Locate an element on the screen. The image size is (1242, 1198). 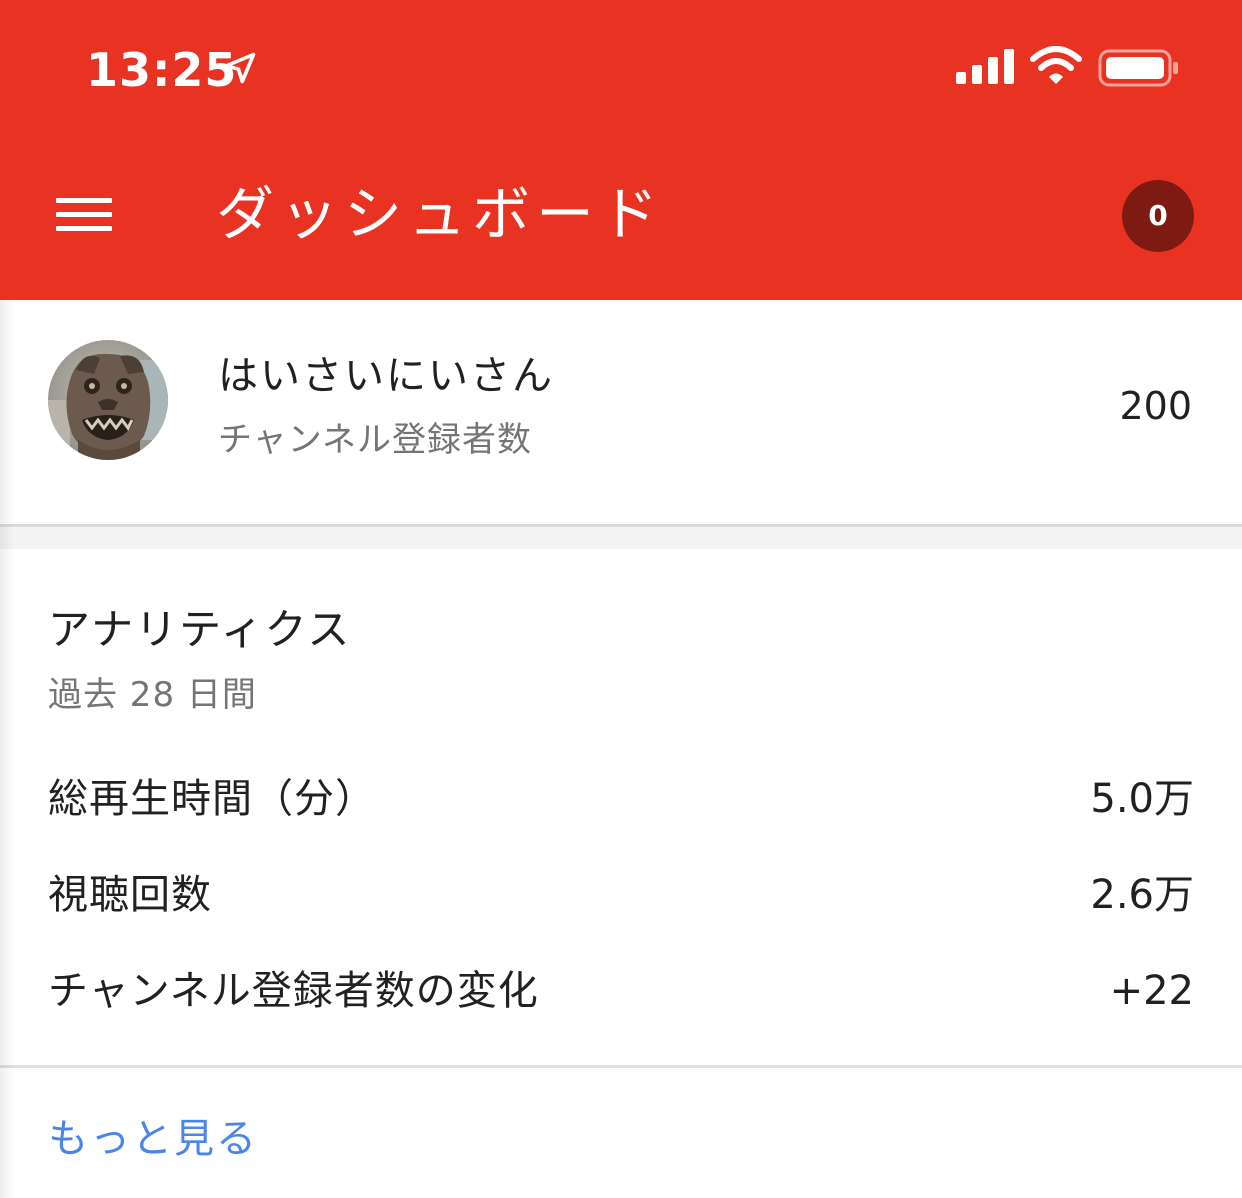
section-gap is located at coordinates (621, 538).